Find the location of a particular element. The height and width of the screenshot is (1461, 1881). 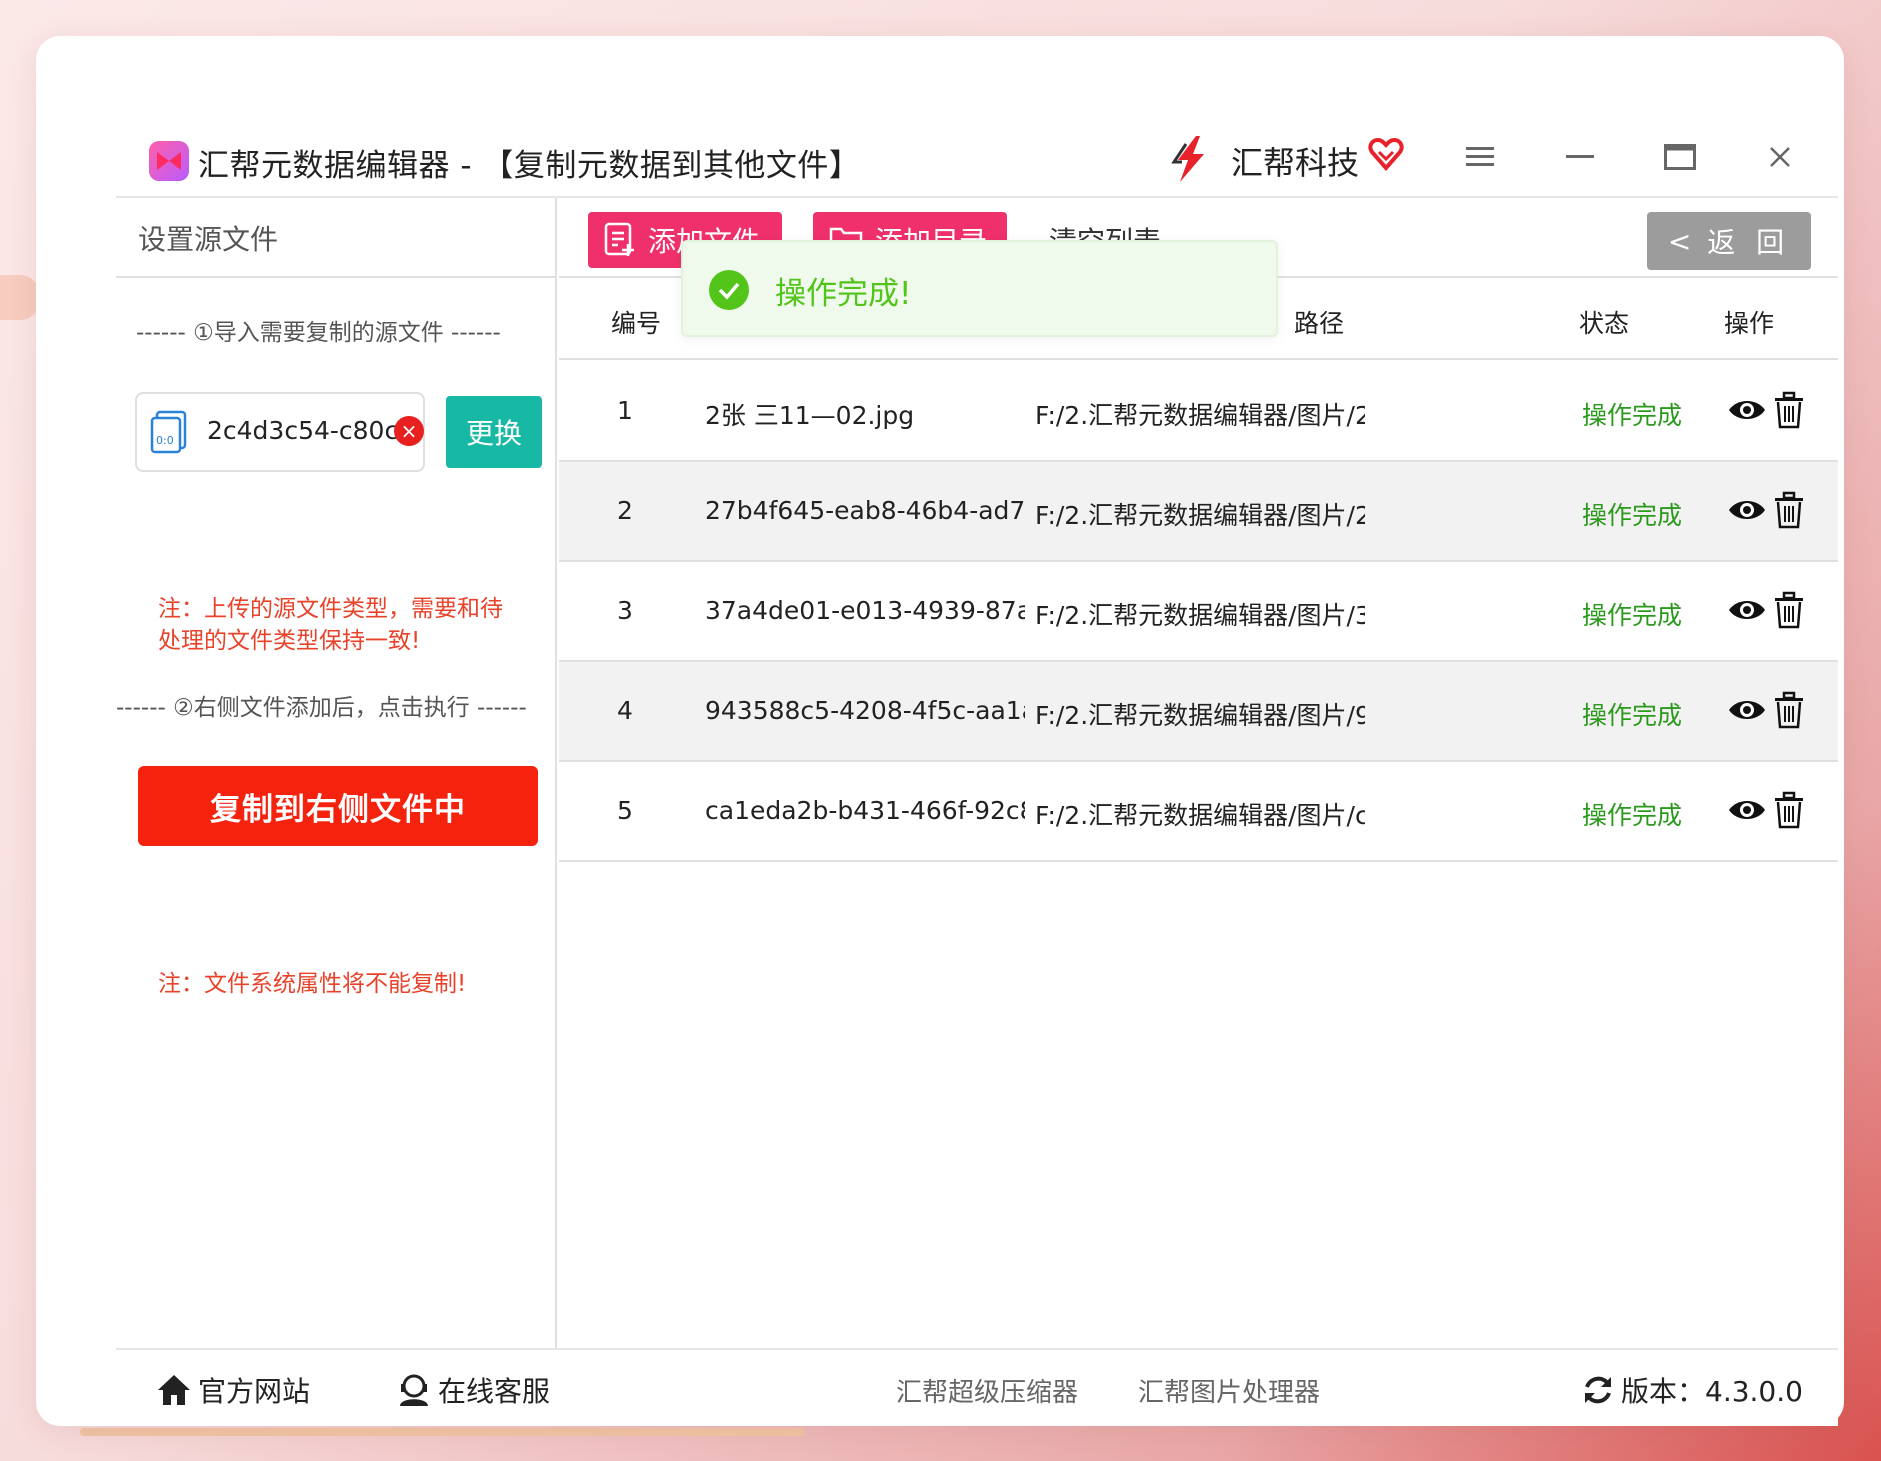

minimize-icon is located at coordinates (1580, 157).